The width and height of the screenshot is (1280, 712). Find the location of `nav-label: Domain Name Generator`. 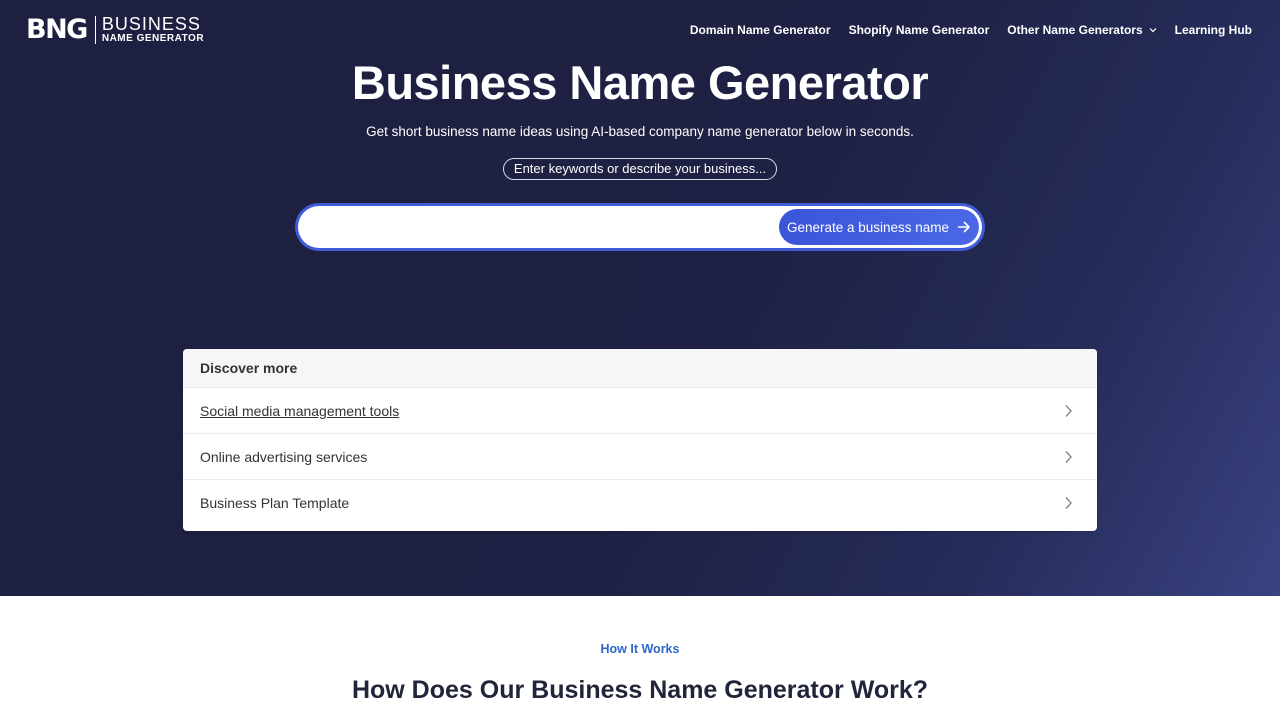

nav-label: Domain Name Generator is located at coordinates (760, 30).